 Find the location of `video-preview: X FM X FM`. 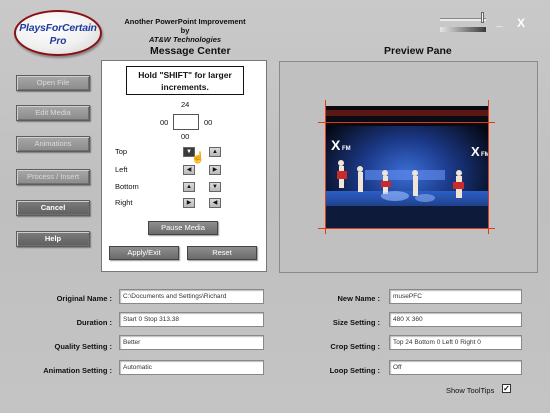

video-preview: X FM X FM is located at coordinates (406, 167).